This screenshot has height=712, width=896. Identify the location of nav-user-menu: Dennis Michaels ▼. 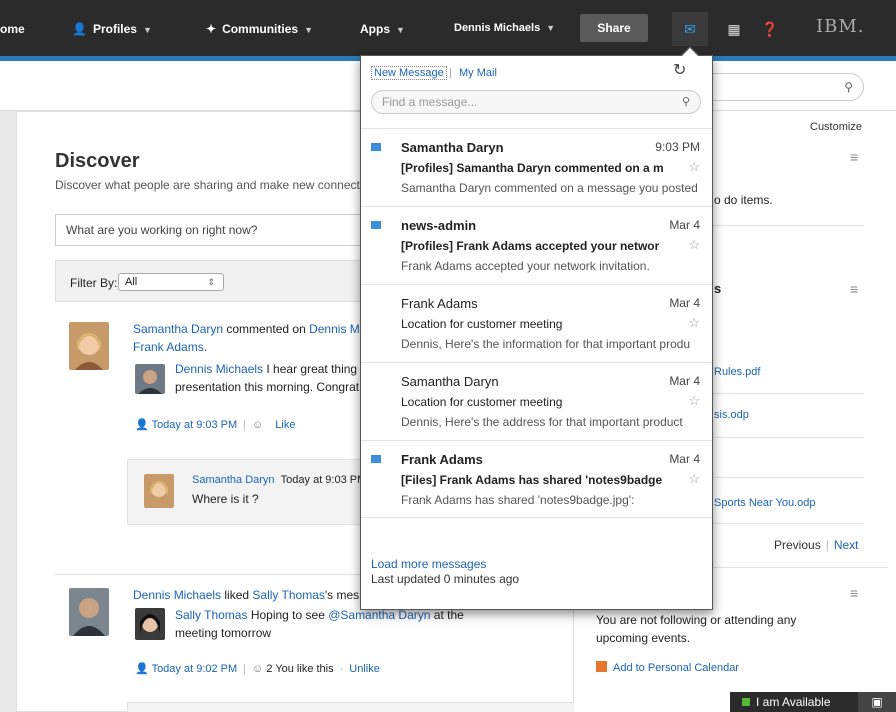
(504, 28).